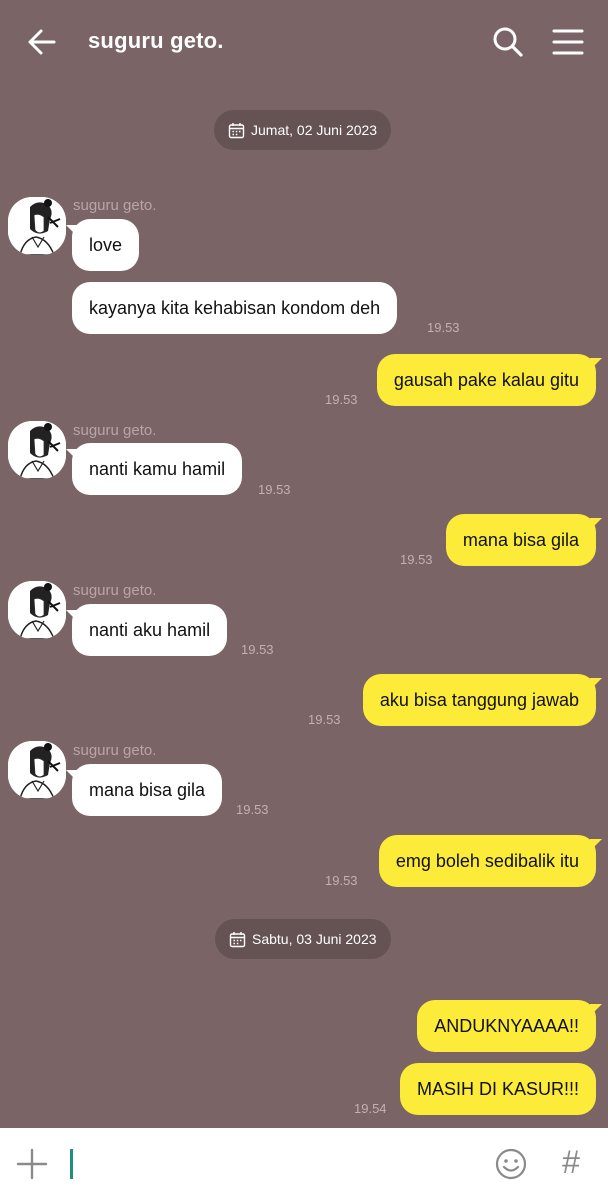  I want to click on chat-title: suguru geto., so click(156, 40).